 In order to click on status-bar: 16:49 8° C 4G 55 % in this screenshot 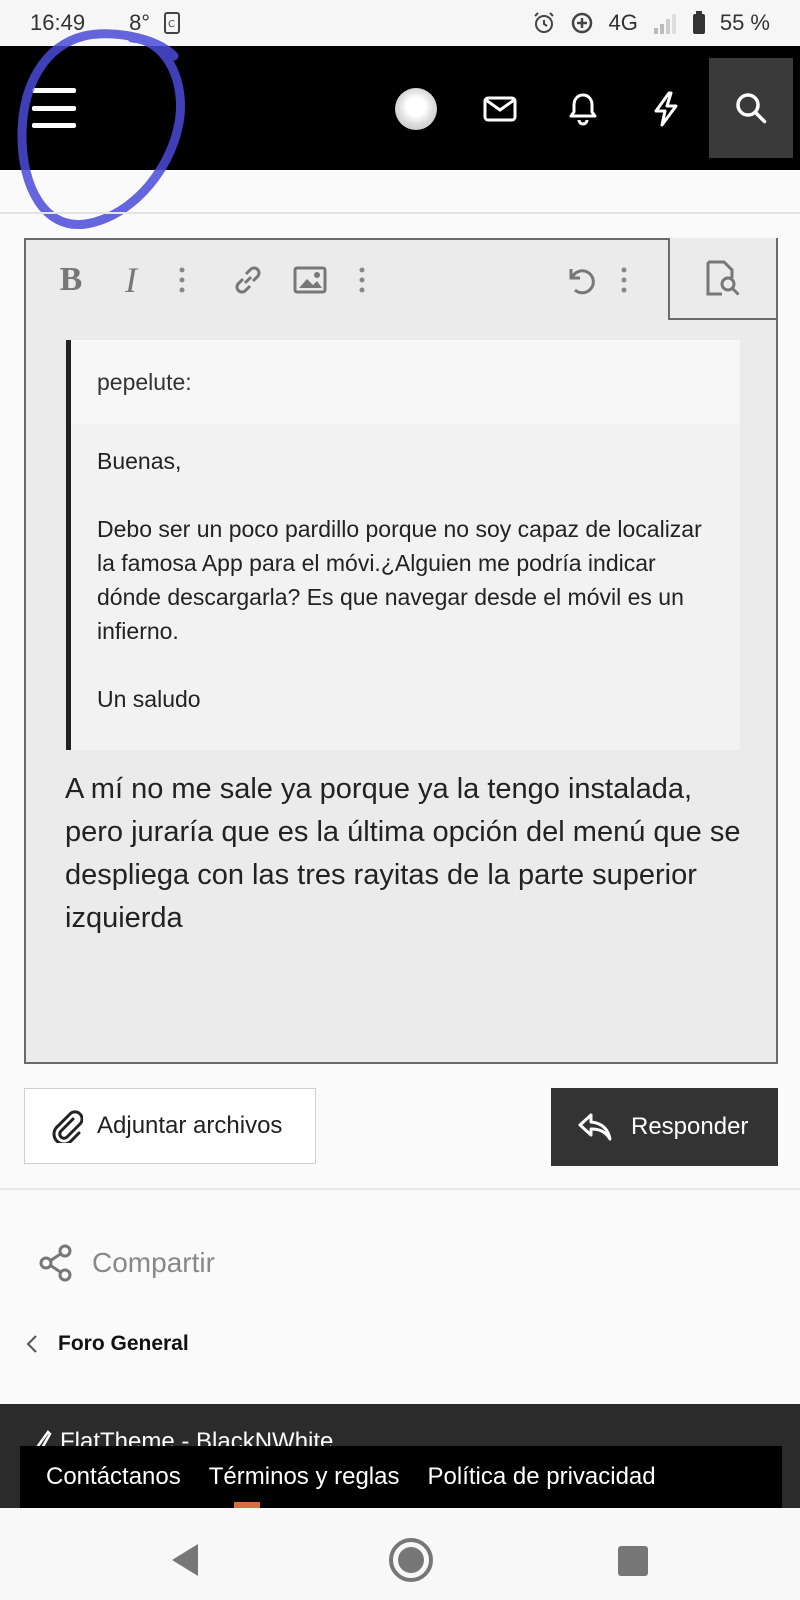, I will do `click(400, 23)`.